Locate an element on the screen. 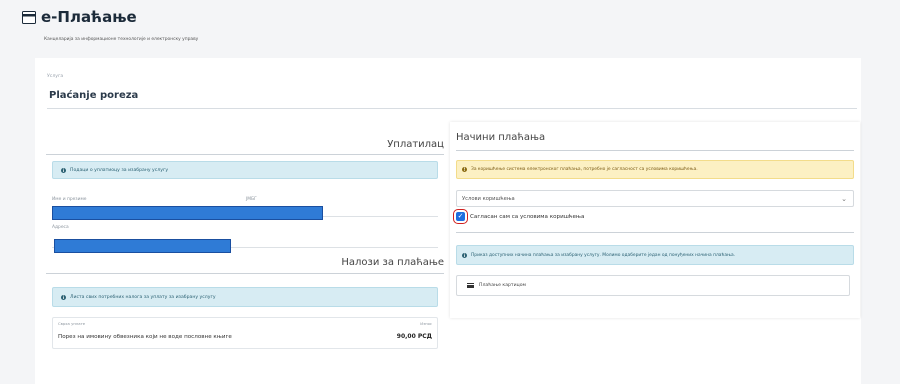  terms-of-use-dropdown: Услови коришћења ⌄ is located at coordinates (655, 198).